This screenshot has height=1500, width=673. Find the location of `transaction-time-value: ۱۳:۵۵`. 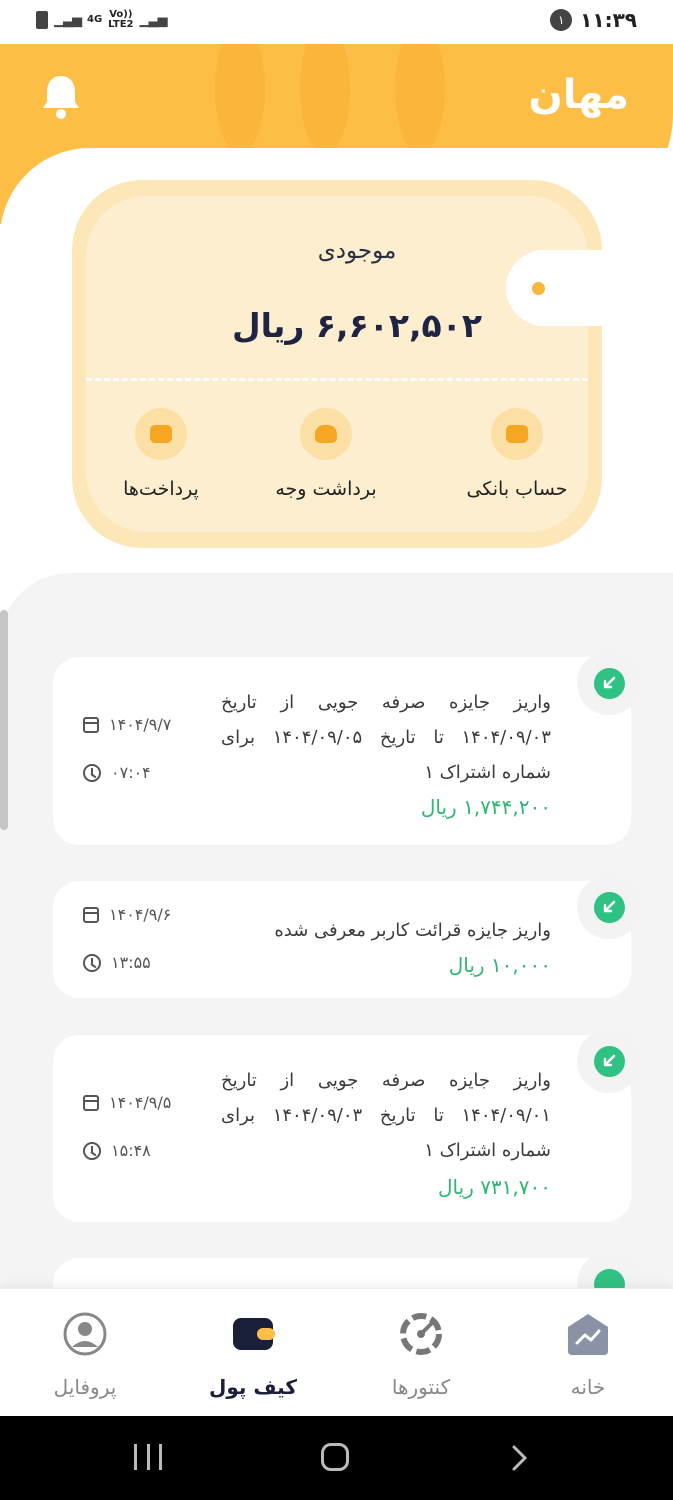

transaction-time-value: ۱۳:۵۵ is located at coordinates (131, 962).